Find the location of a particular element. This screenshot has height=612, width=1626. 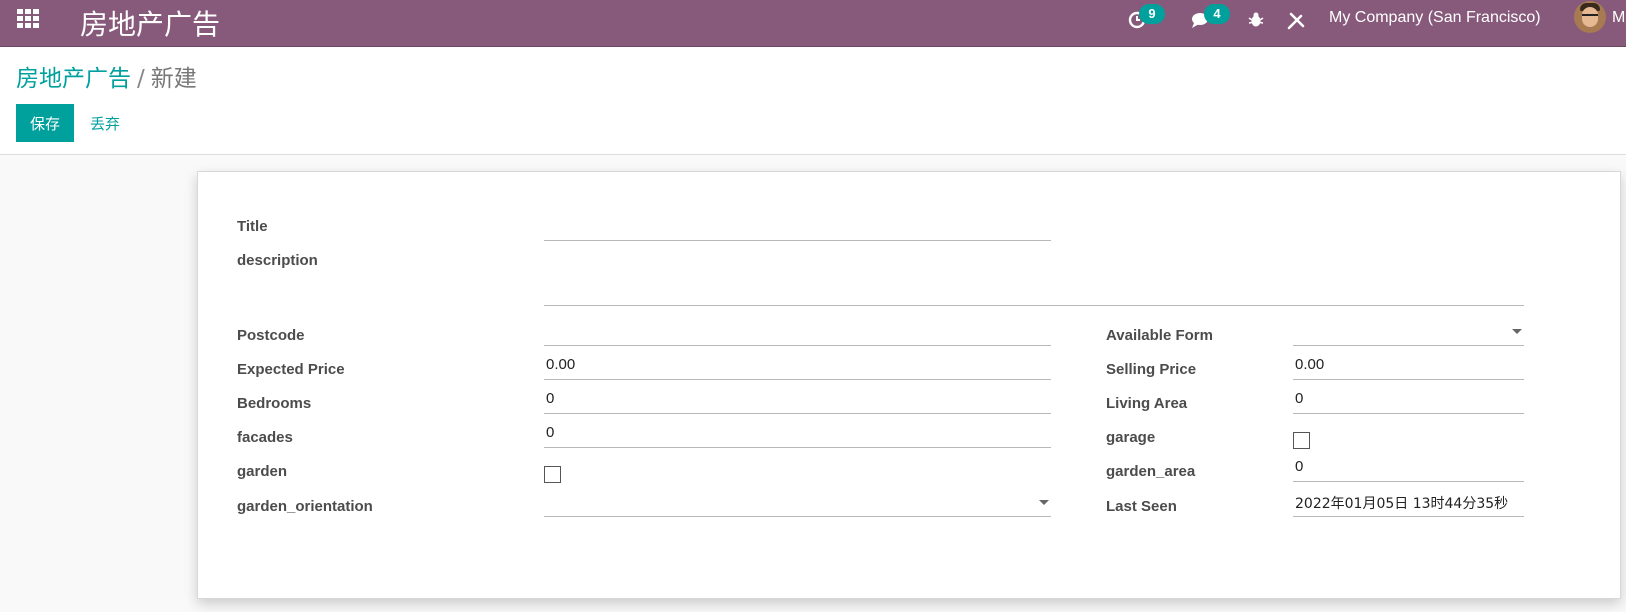

apps-menu-icon is located at coordinates (28, 18).